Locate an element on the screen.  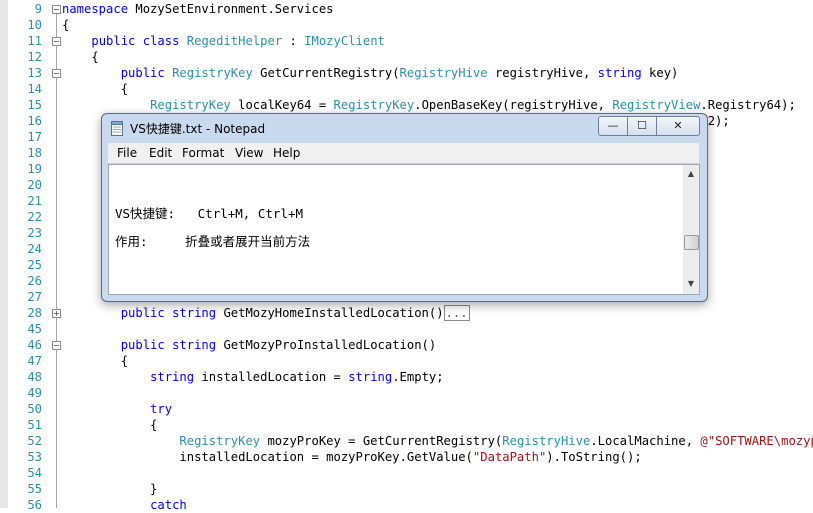
code-line: 49 is located at coordinates (406, 393).